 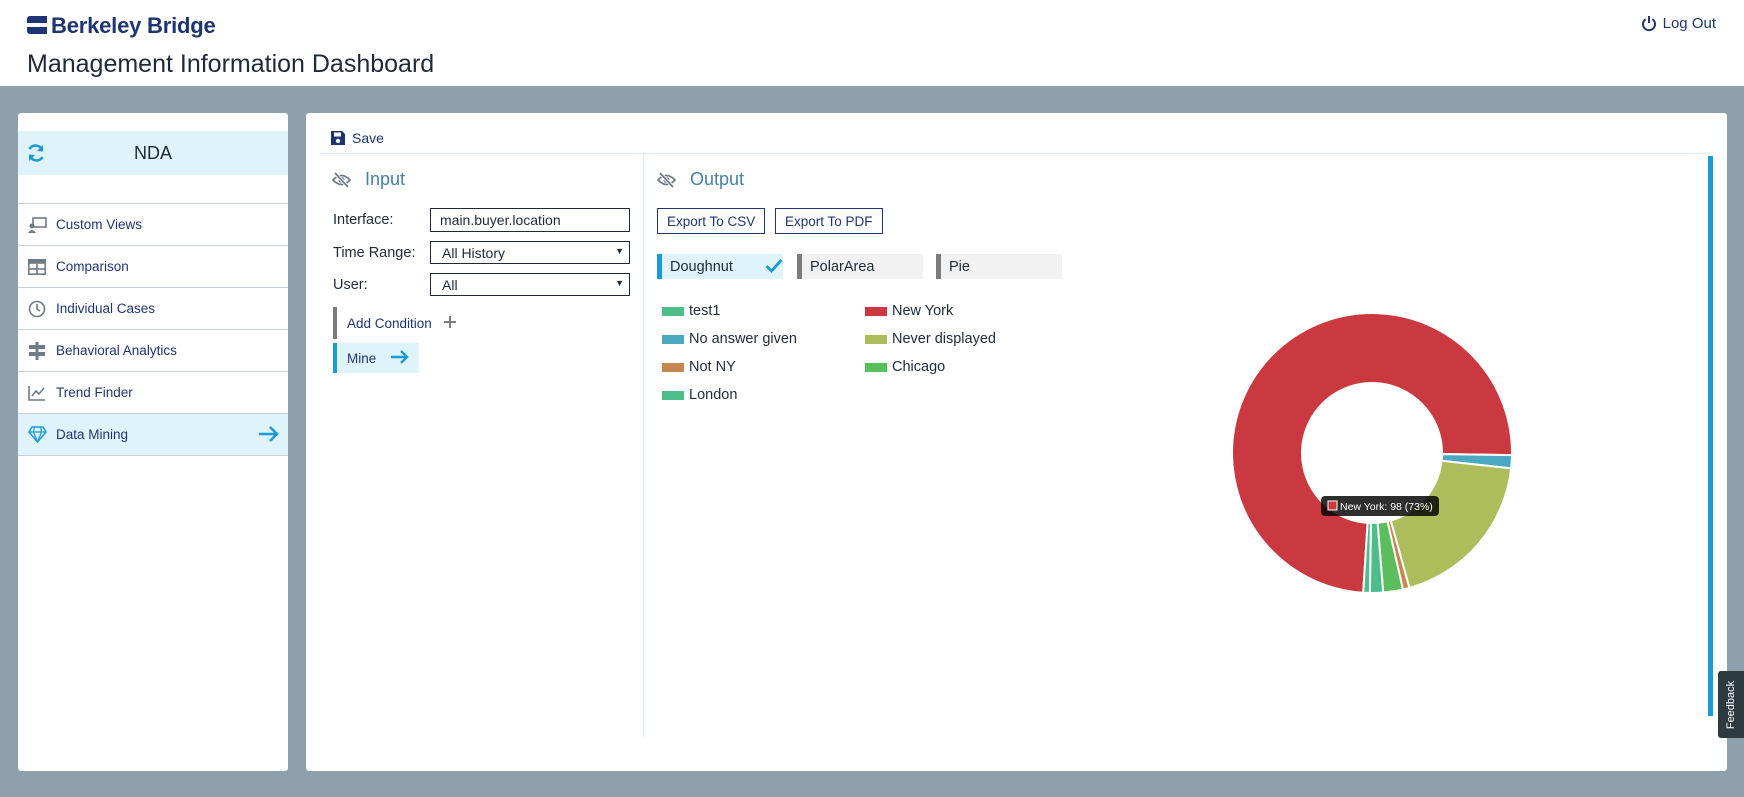 I want to click on user-select: All ▼, so click(x=530, y=284).